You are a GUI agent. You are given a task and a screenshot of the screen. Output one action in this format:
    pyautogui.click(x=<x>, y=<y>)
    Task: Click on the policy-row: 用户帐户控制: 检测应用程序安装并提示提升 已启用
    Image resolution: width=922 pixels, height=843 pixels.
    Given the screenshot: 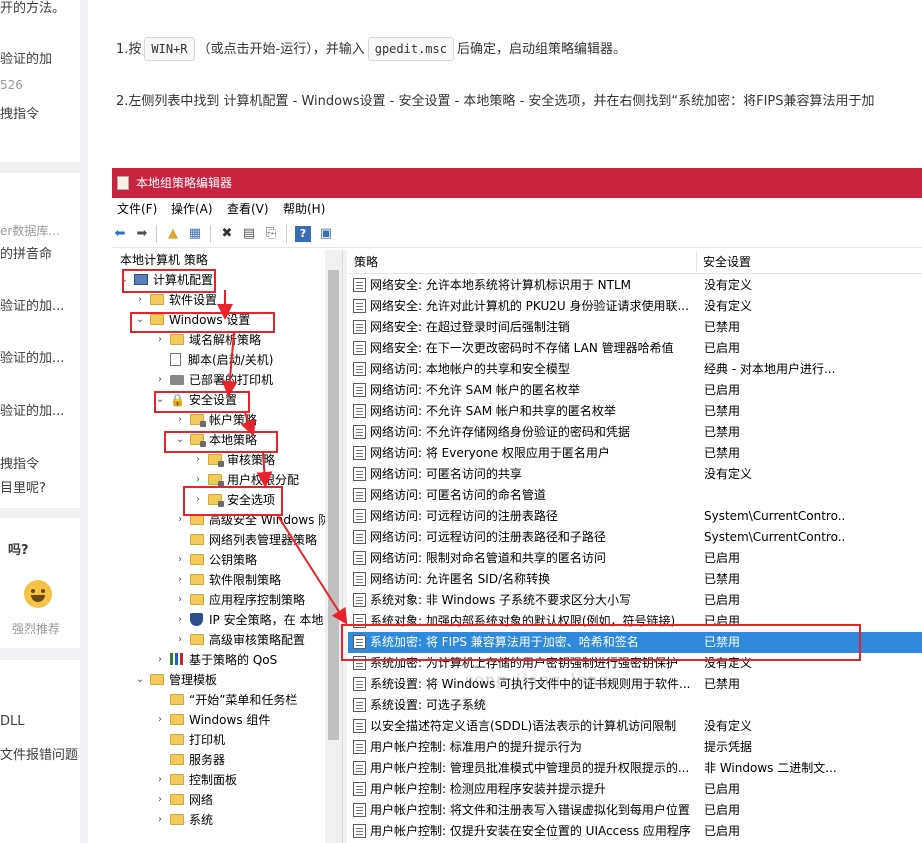 What is the action you would take?
    pyautogui.click(x=635, y=789)
    